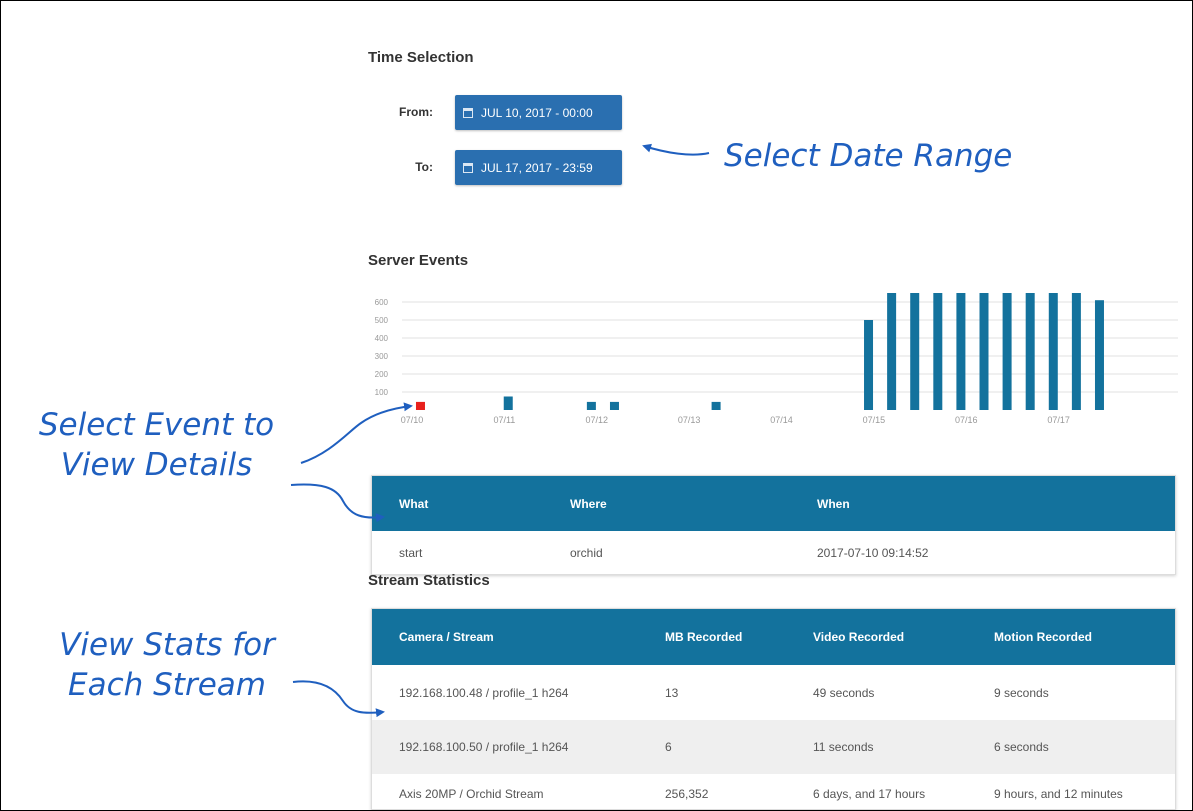 This screenshot has height=811, width=1193. I want to click on arrow-view-stats, so click(338, 699).